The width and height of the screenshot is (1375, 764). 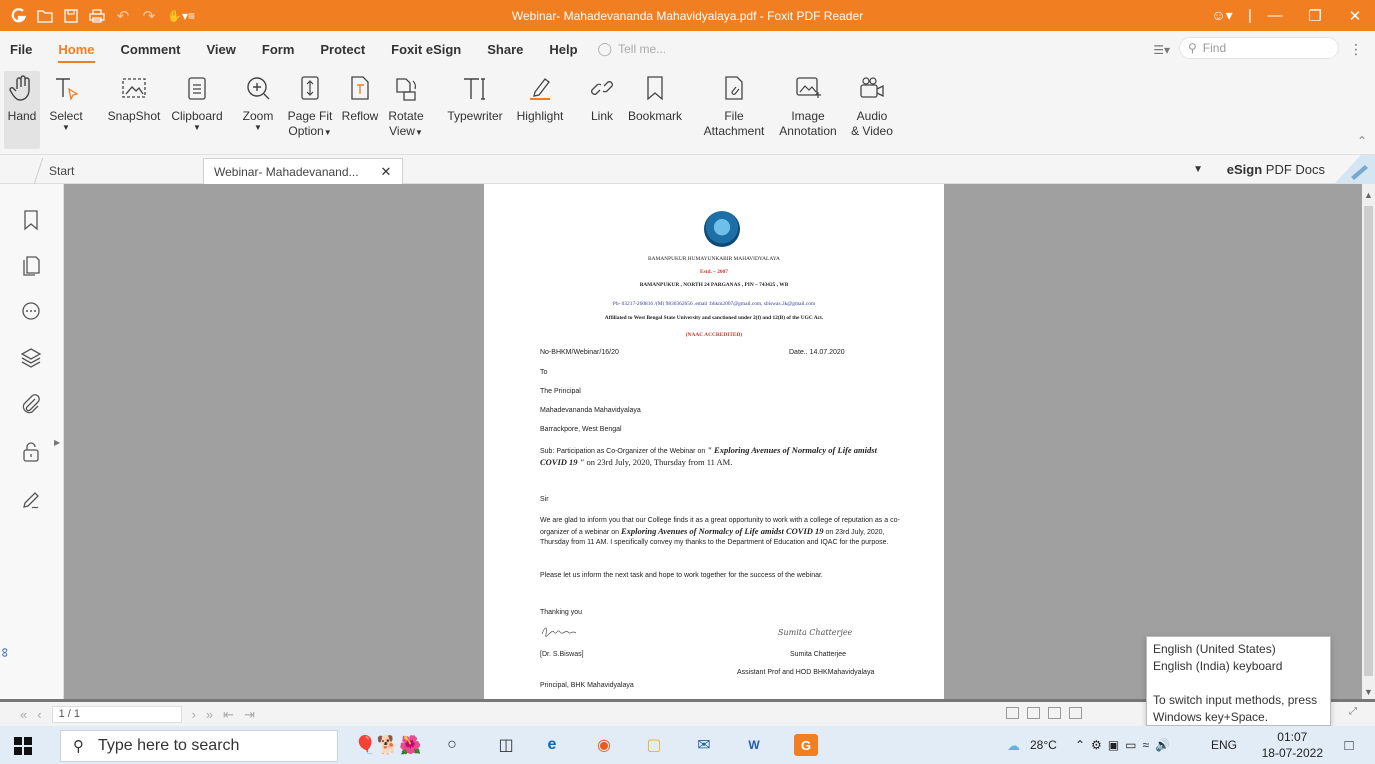 What do you see at coordinates (149, 16) in the screenshot?
I see `redo-icon: ↷` at bounding box center [149, 16].